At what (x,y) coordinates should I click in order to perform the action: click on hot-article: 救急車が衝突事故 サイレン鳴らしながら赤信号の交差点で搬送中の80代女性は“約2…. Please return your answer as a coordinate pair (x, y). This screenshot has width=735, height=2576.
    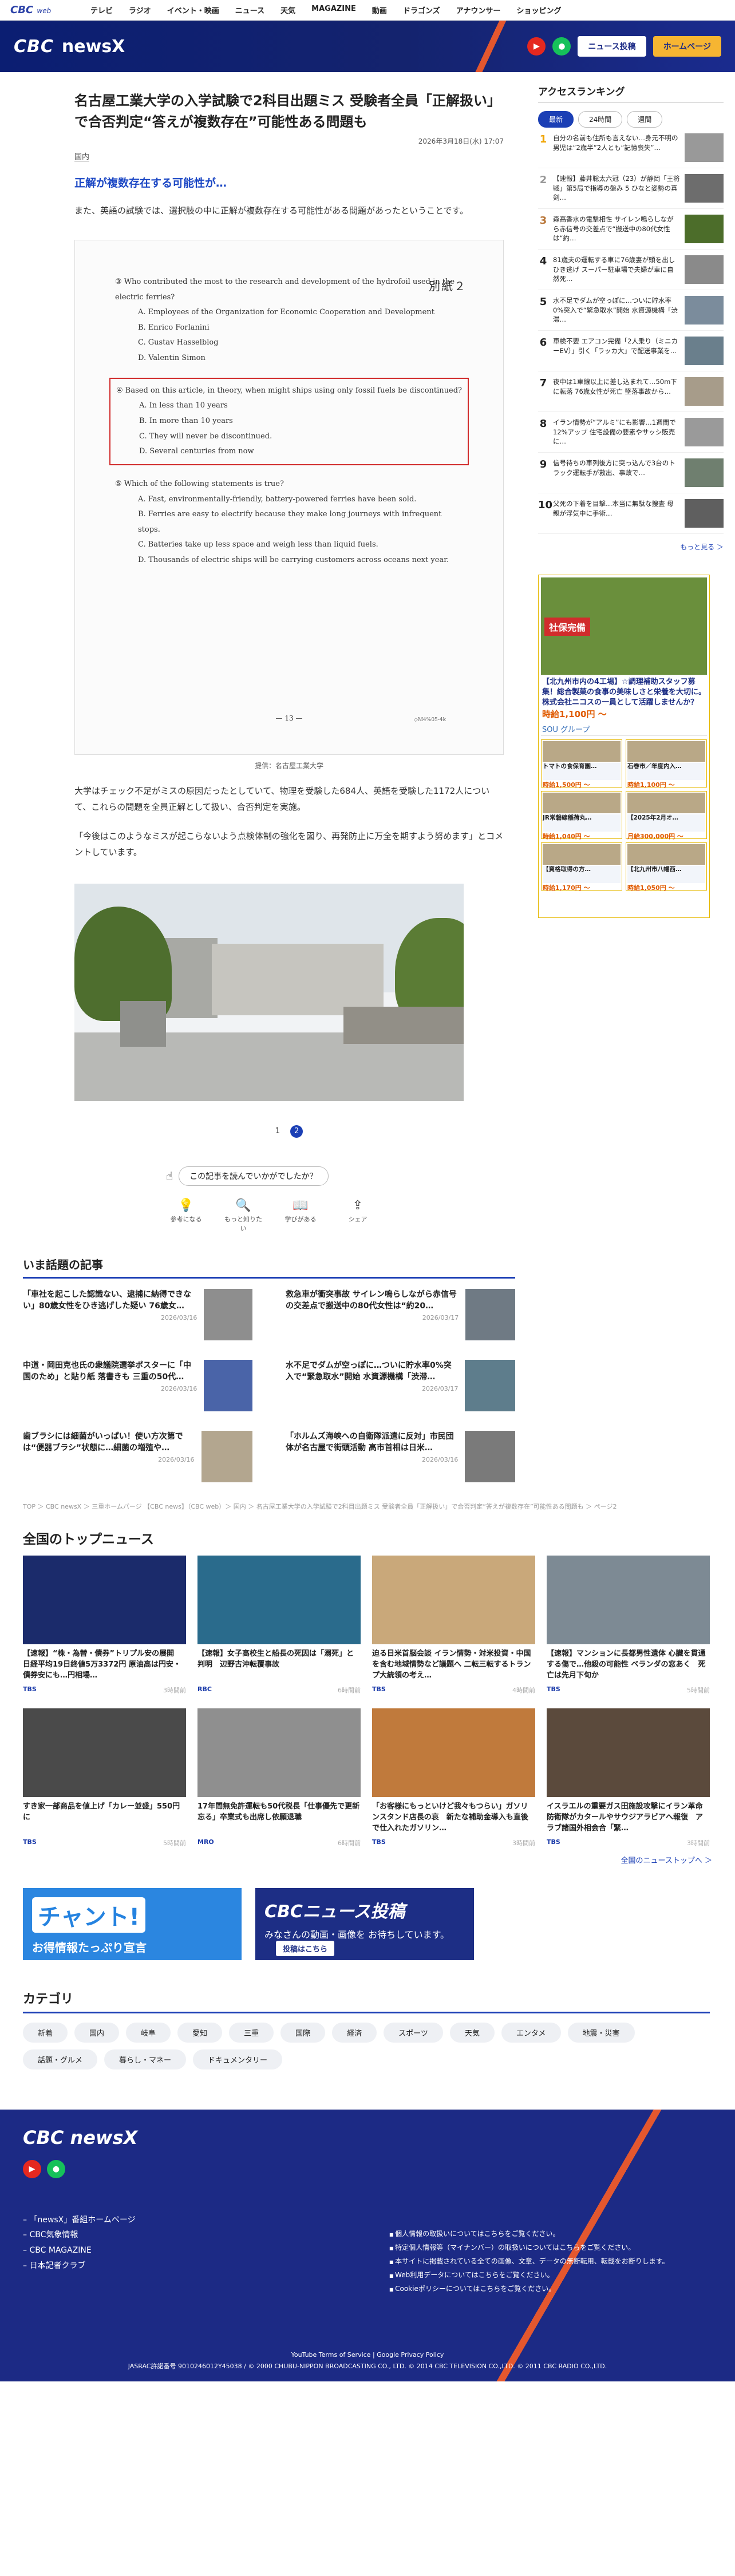
    Looking at the image, I should click on (400, 1314).